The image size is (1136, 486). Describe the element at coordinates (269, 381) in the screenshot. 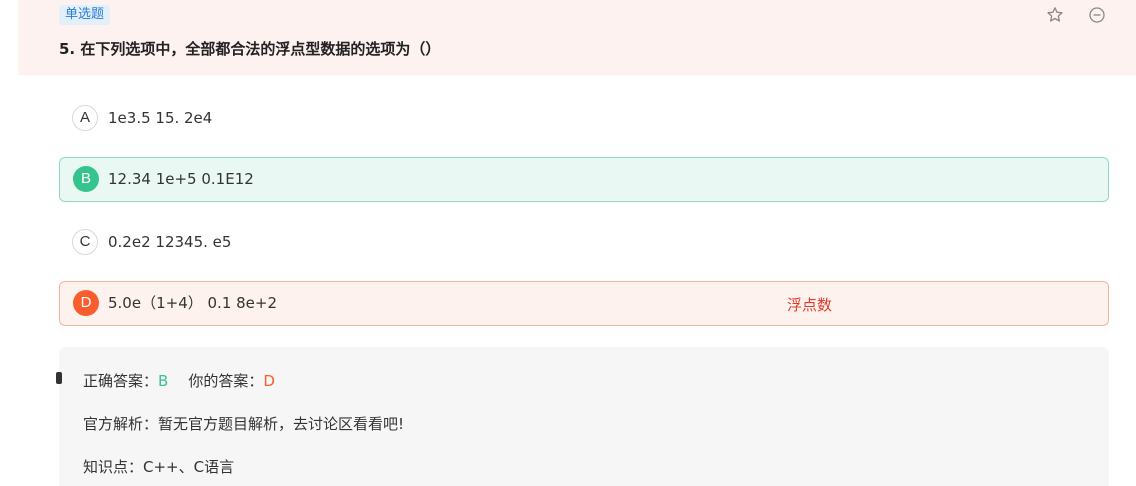

I see `your-answer-value: D` at that location.